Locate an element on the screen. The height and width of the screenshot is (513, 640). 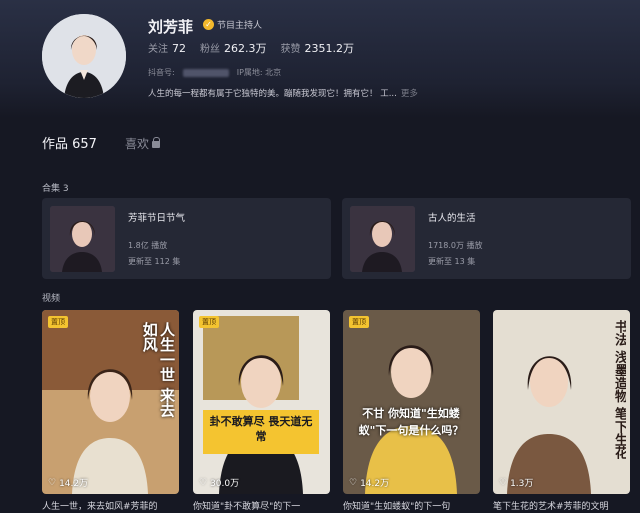
video-caption: 你知道"卦不敢算尽"的下一 is located at coordinates (263, 505).